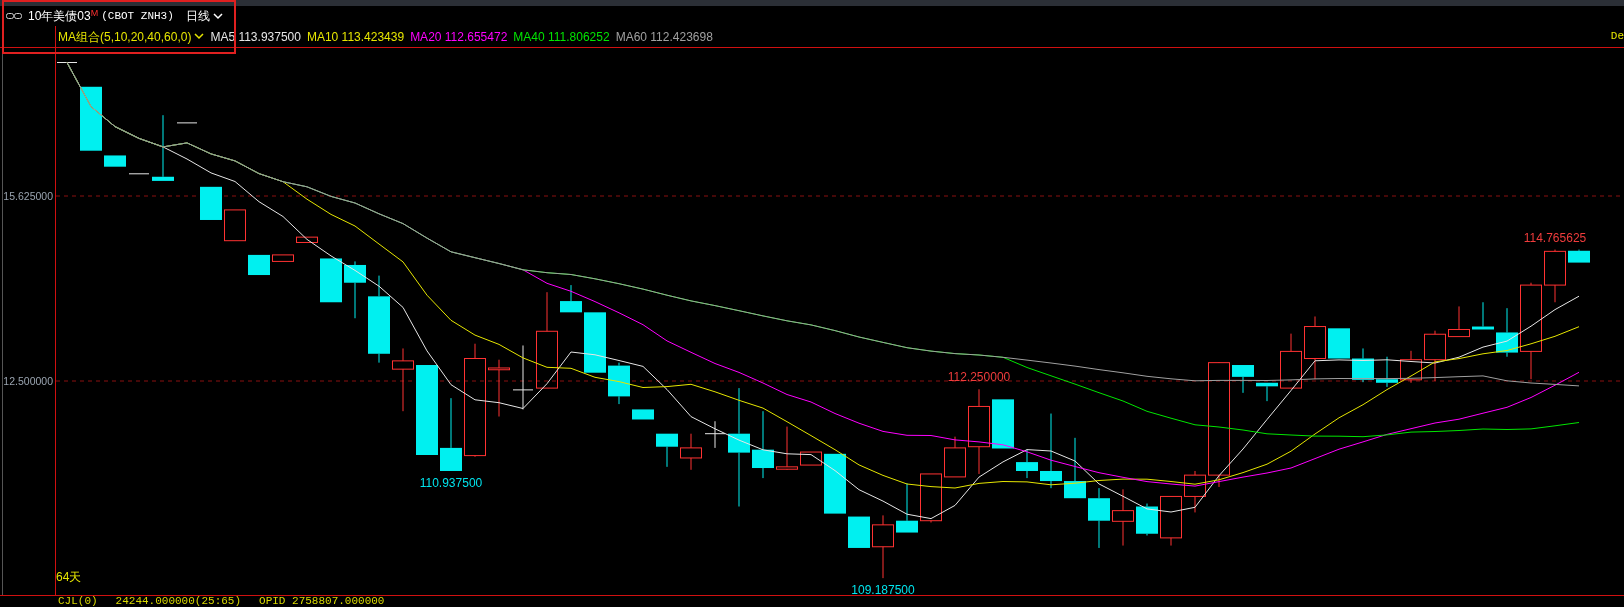 This screenshot has width=1624, height=607. What do you see at coordinates (1555, 237) in the screenshot?
I see `price-label: 114.765625` at bounding box center [1555, 237].